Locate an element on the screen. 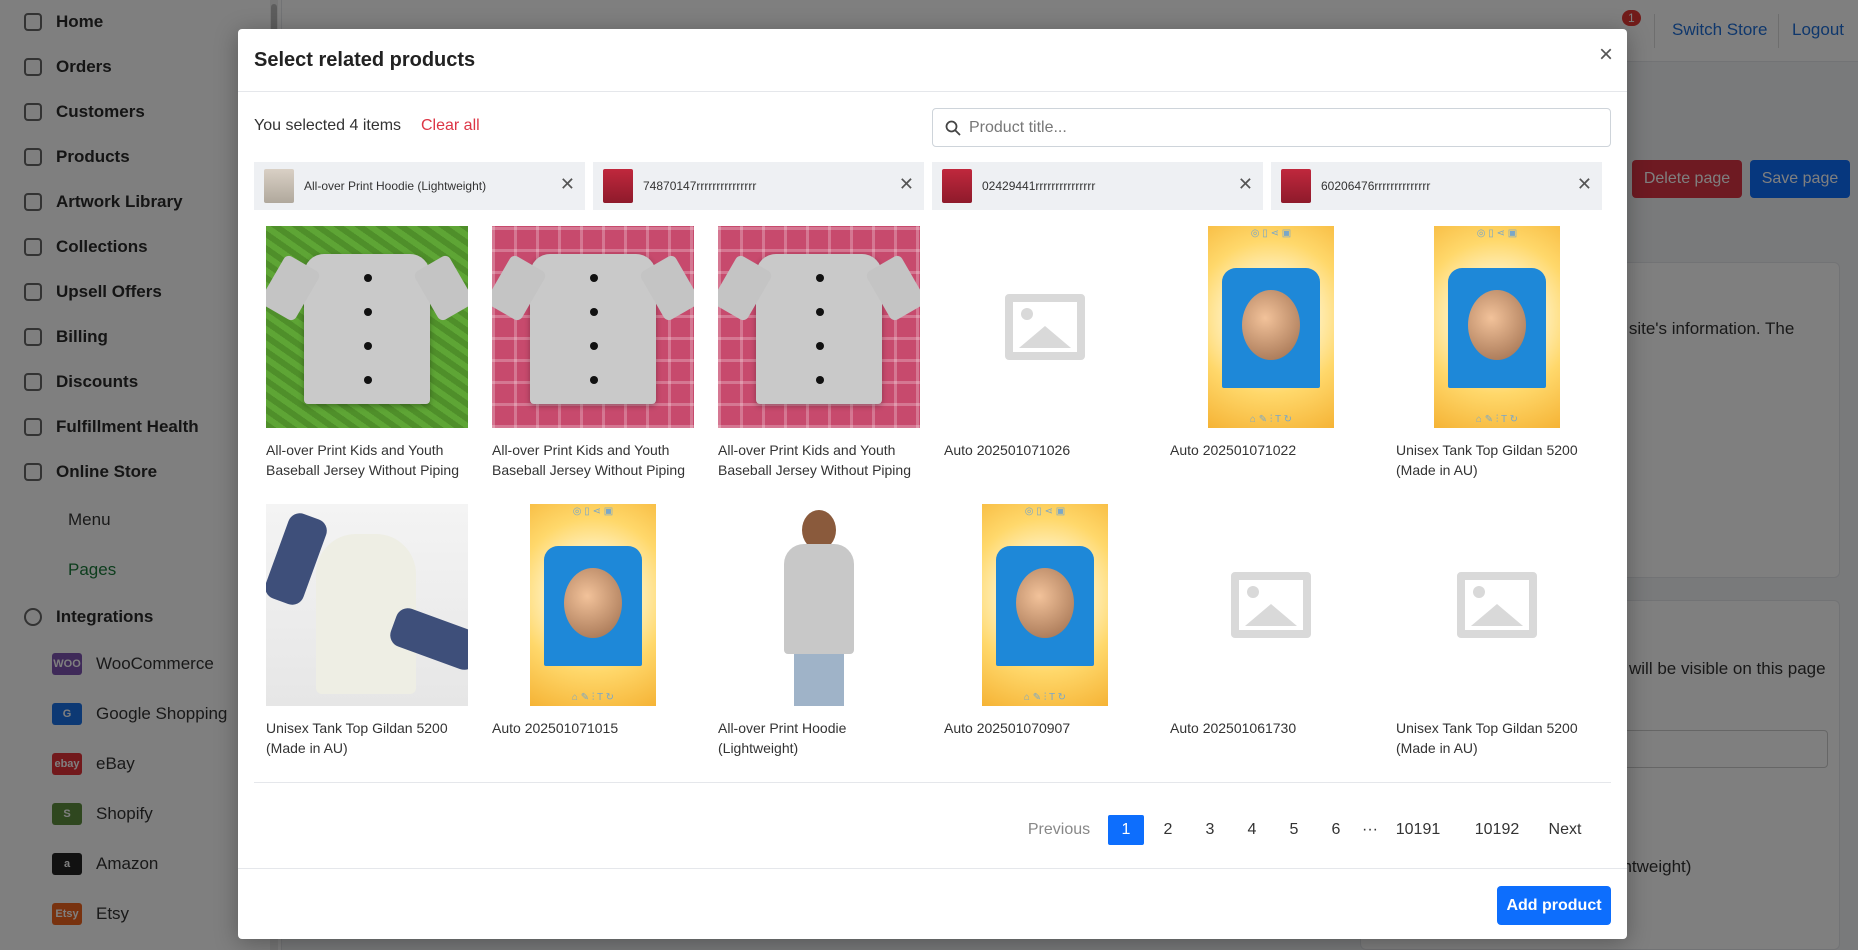 This screenshot has height=950, width=1858. product-card: All-over Print Hoodie (Lightweight) is located at coordinates (819, 631).